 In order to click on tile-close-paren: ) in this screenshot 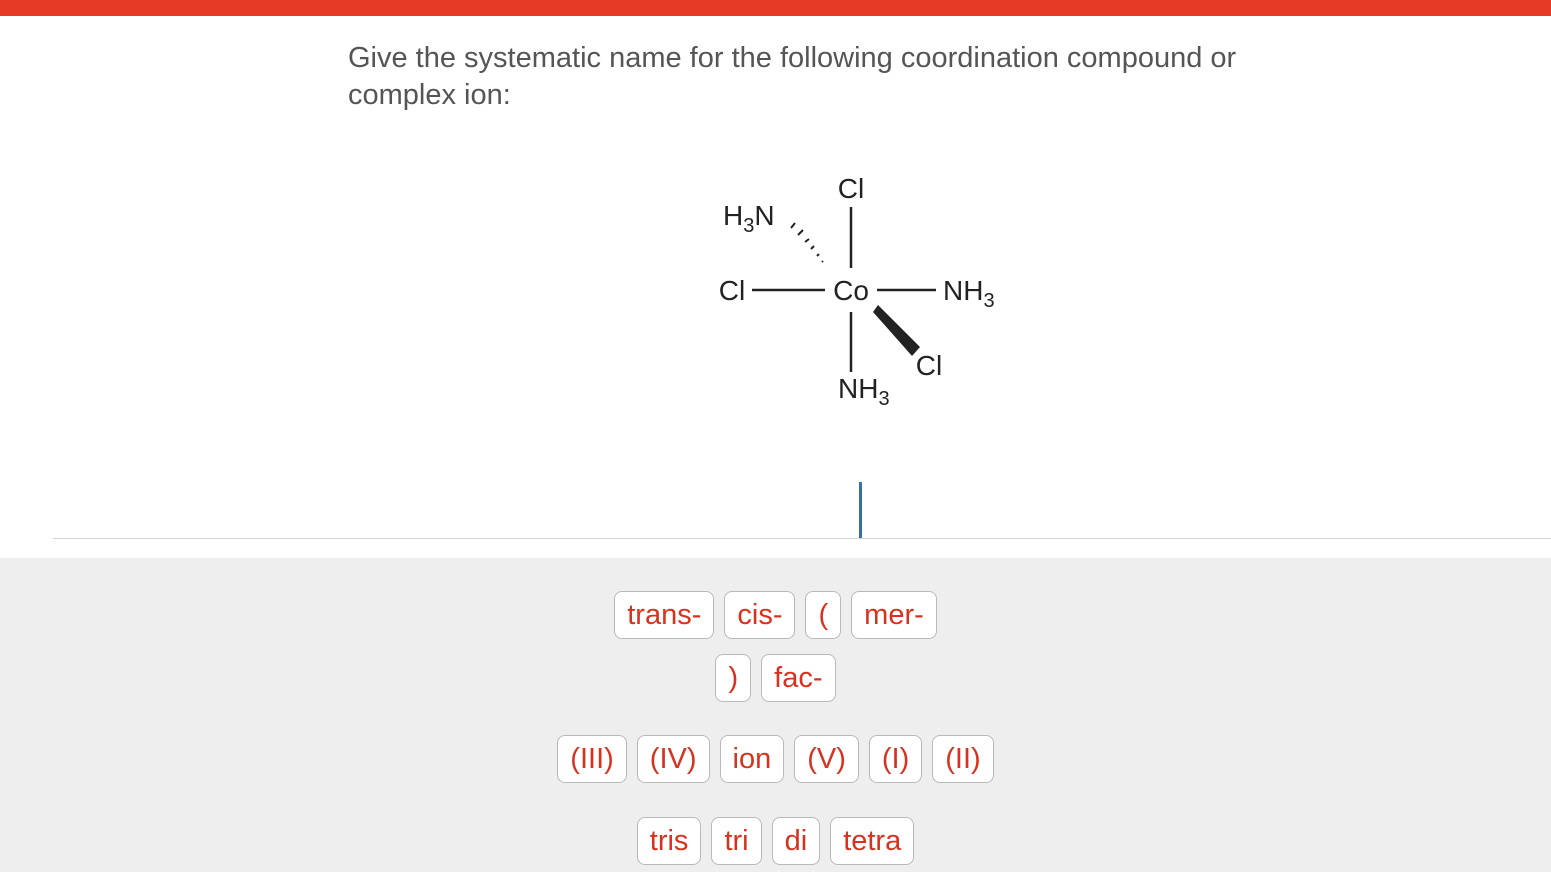, I will do `click(733, 678)`.